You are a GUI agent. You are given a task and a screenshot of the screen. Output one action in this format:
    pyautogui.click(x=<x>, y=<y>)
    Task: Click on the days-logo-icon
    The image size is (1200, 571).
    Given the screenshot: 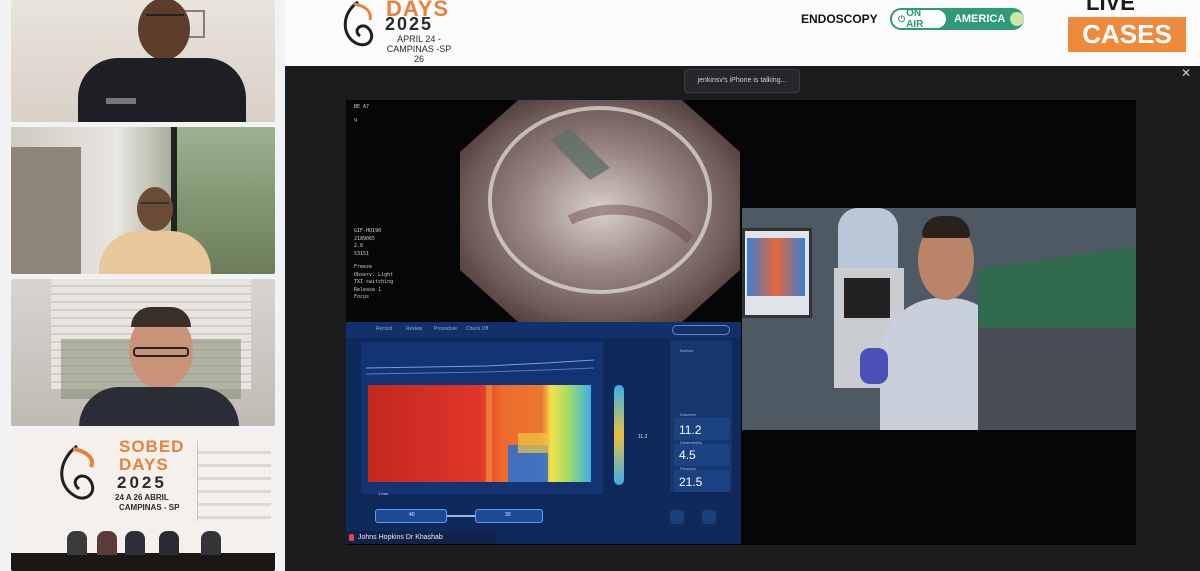 What is the action you would take?
    pyautogui.click(x=358, y=23)
    